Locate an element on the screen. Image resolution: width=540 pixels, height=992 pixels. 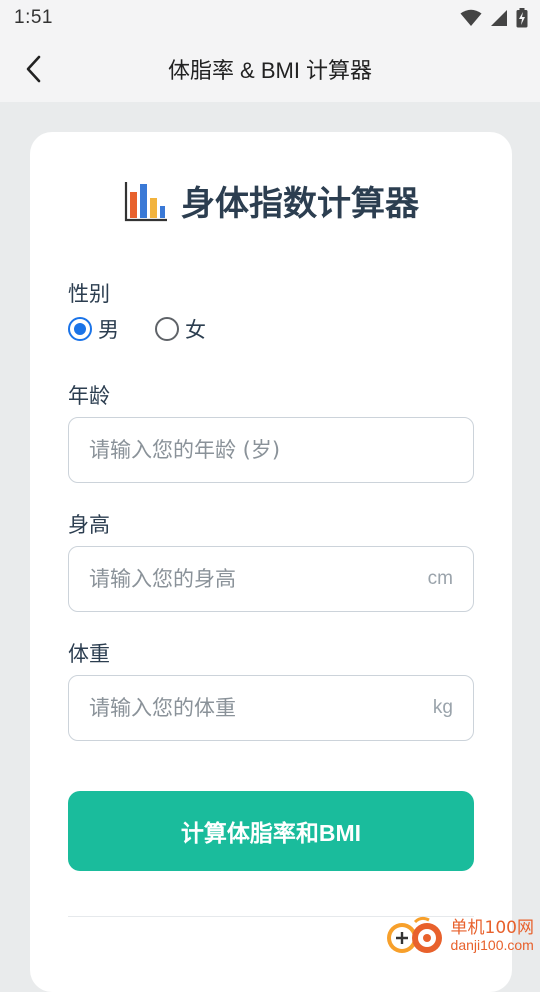
back-button is located at coordinates (34, 69).